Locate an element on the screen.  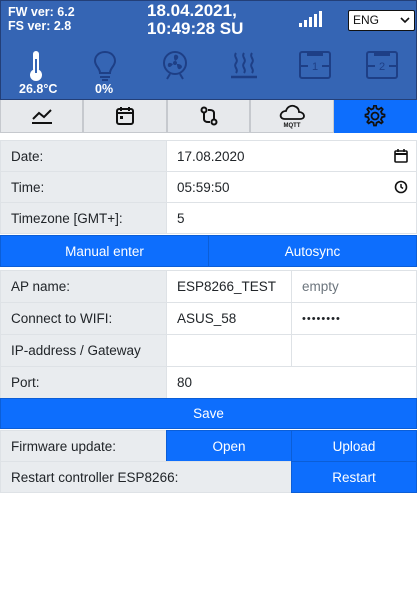
tab-schedule is located at coordinates (125, 116).